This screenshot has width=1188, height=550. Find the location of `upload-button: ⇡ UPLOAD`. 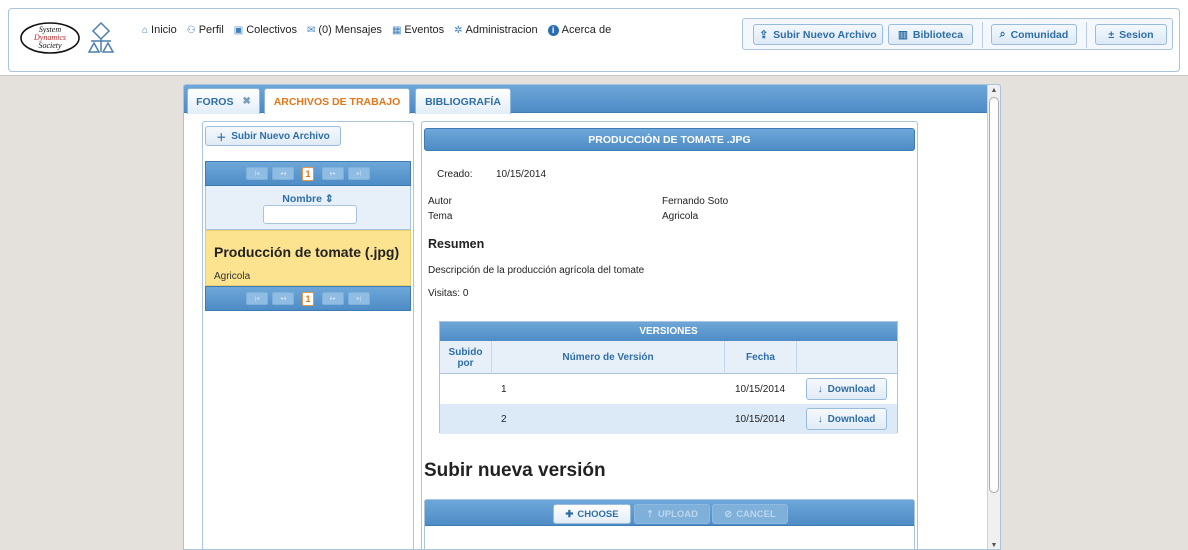

upload-button: ⇡ UPLOAD is located at coordinates (672, 514).